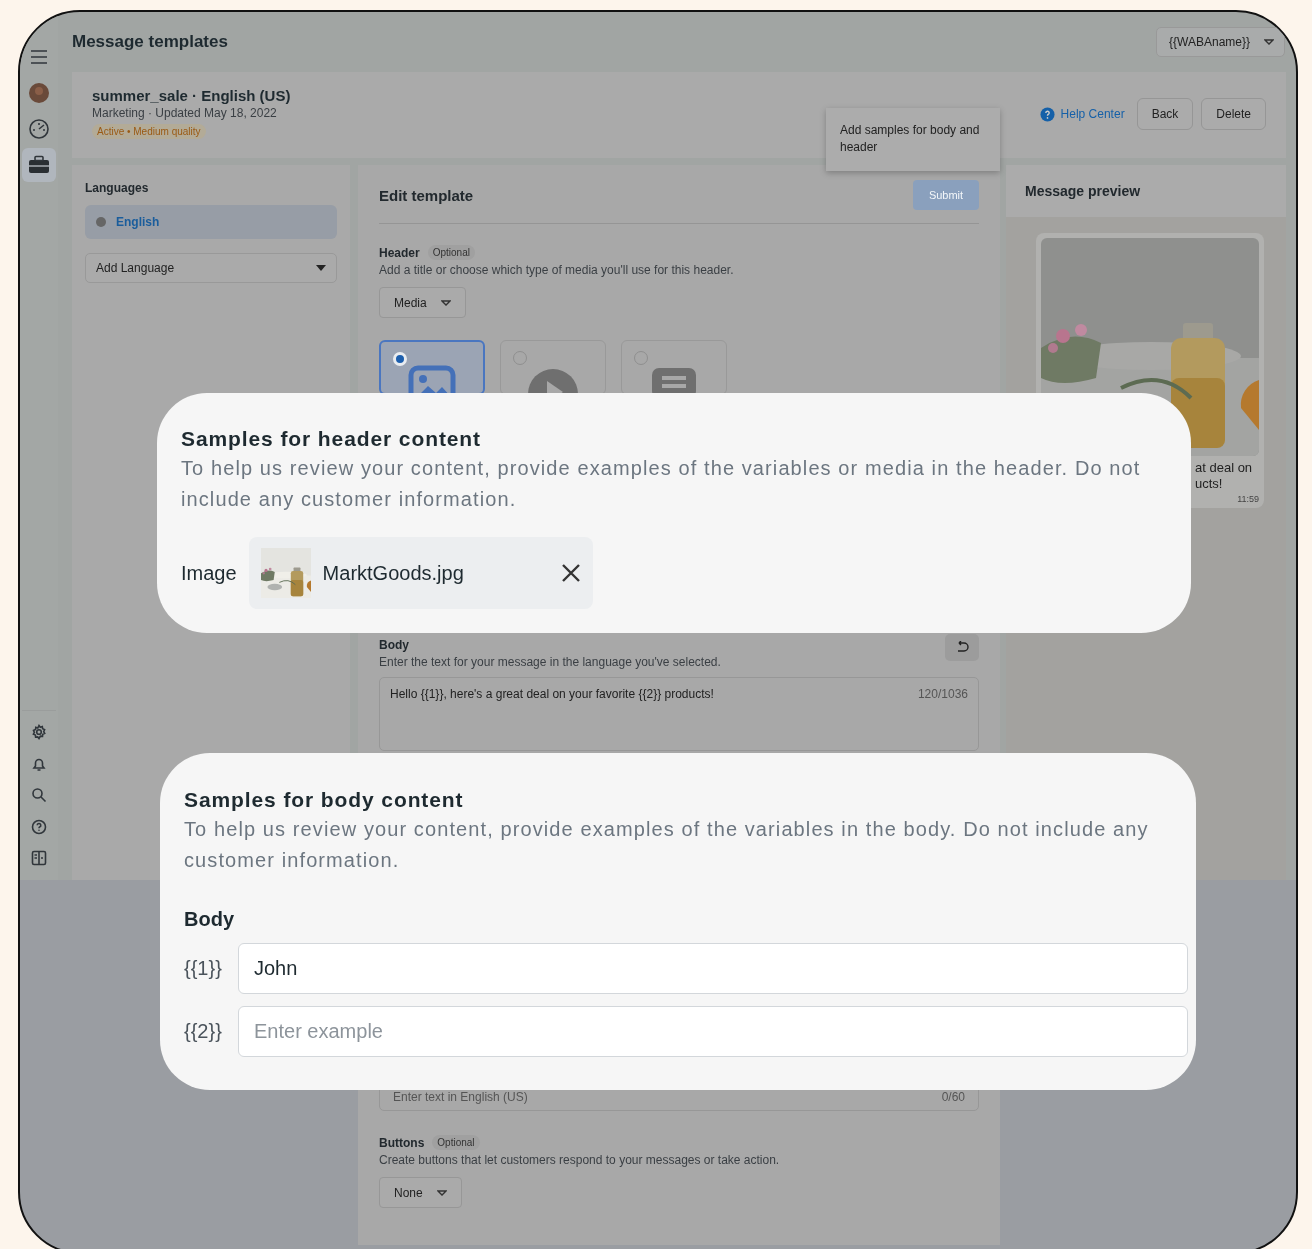 The height and width of the screenshot is (1249, 1312). Describe the element at coordinates (101, 222) in the screenshot. I see `status-dot` at that location.